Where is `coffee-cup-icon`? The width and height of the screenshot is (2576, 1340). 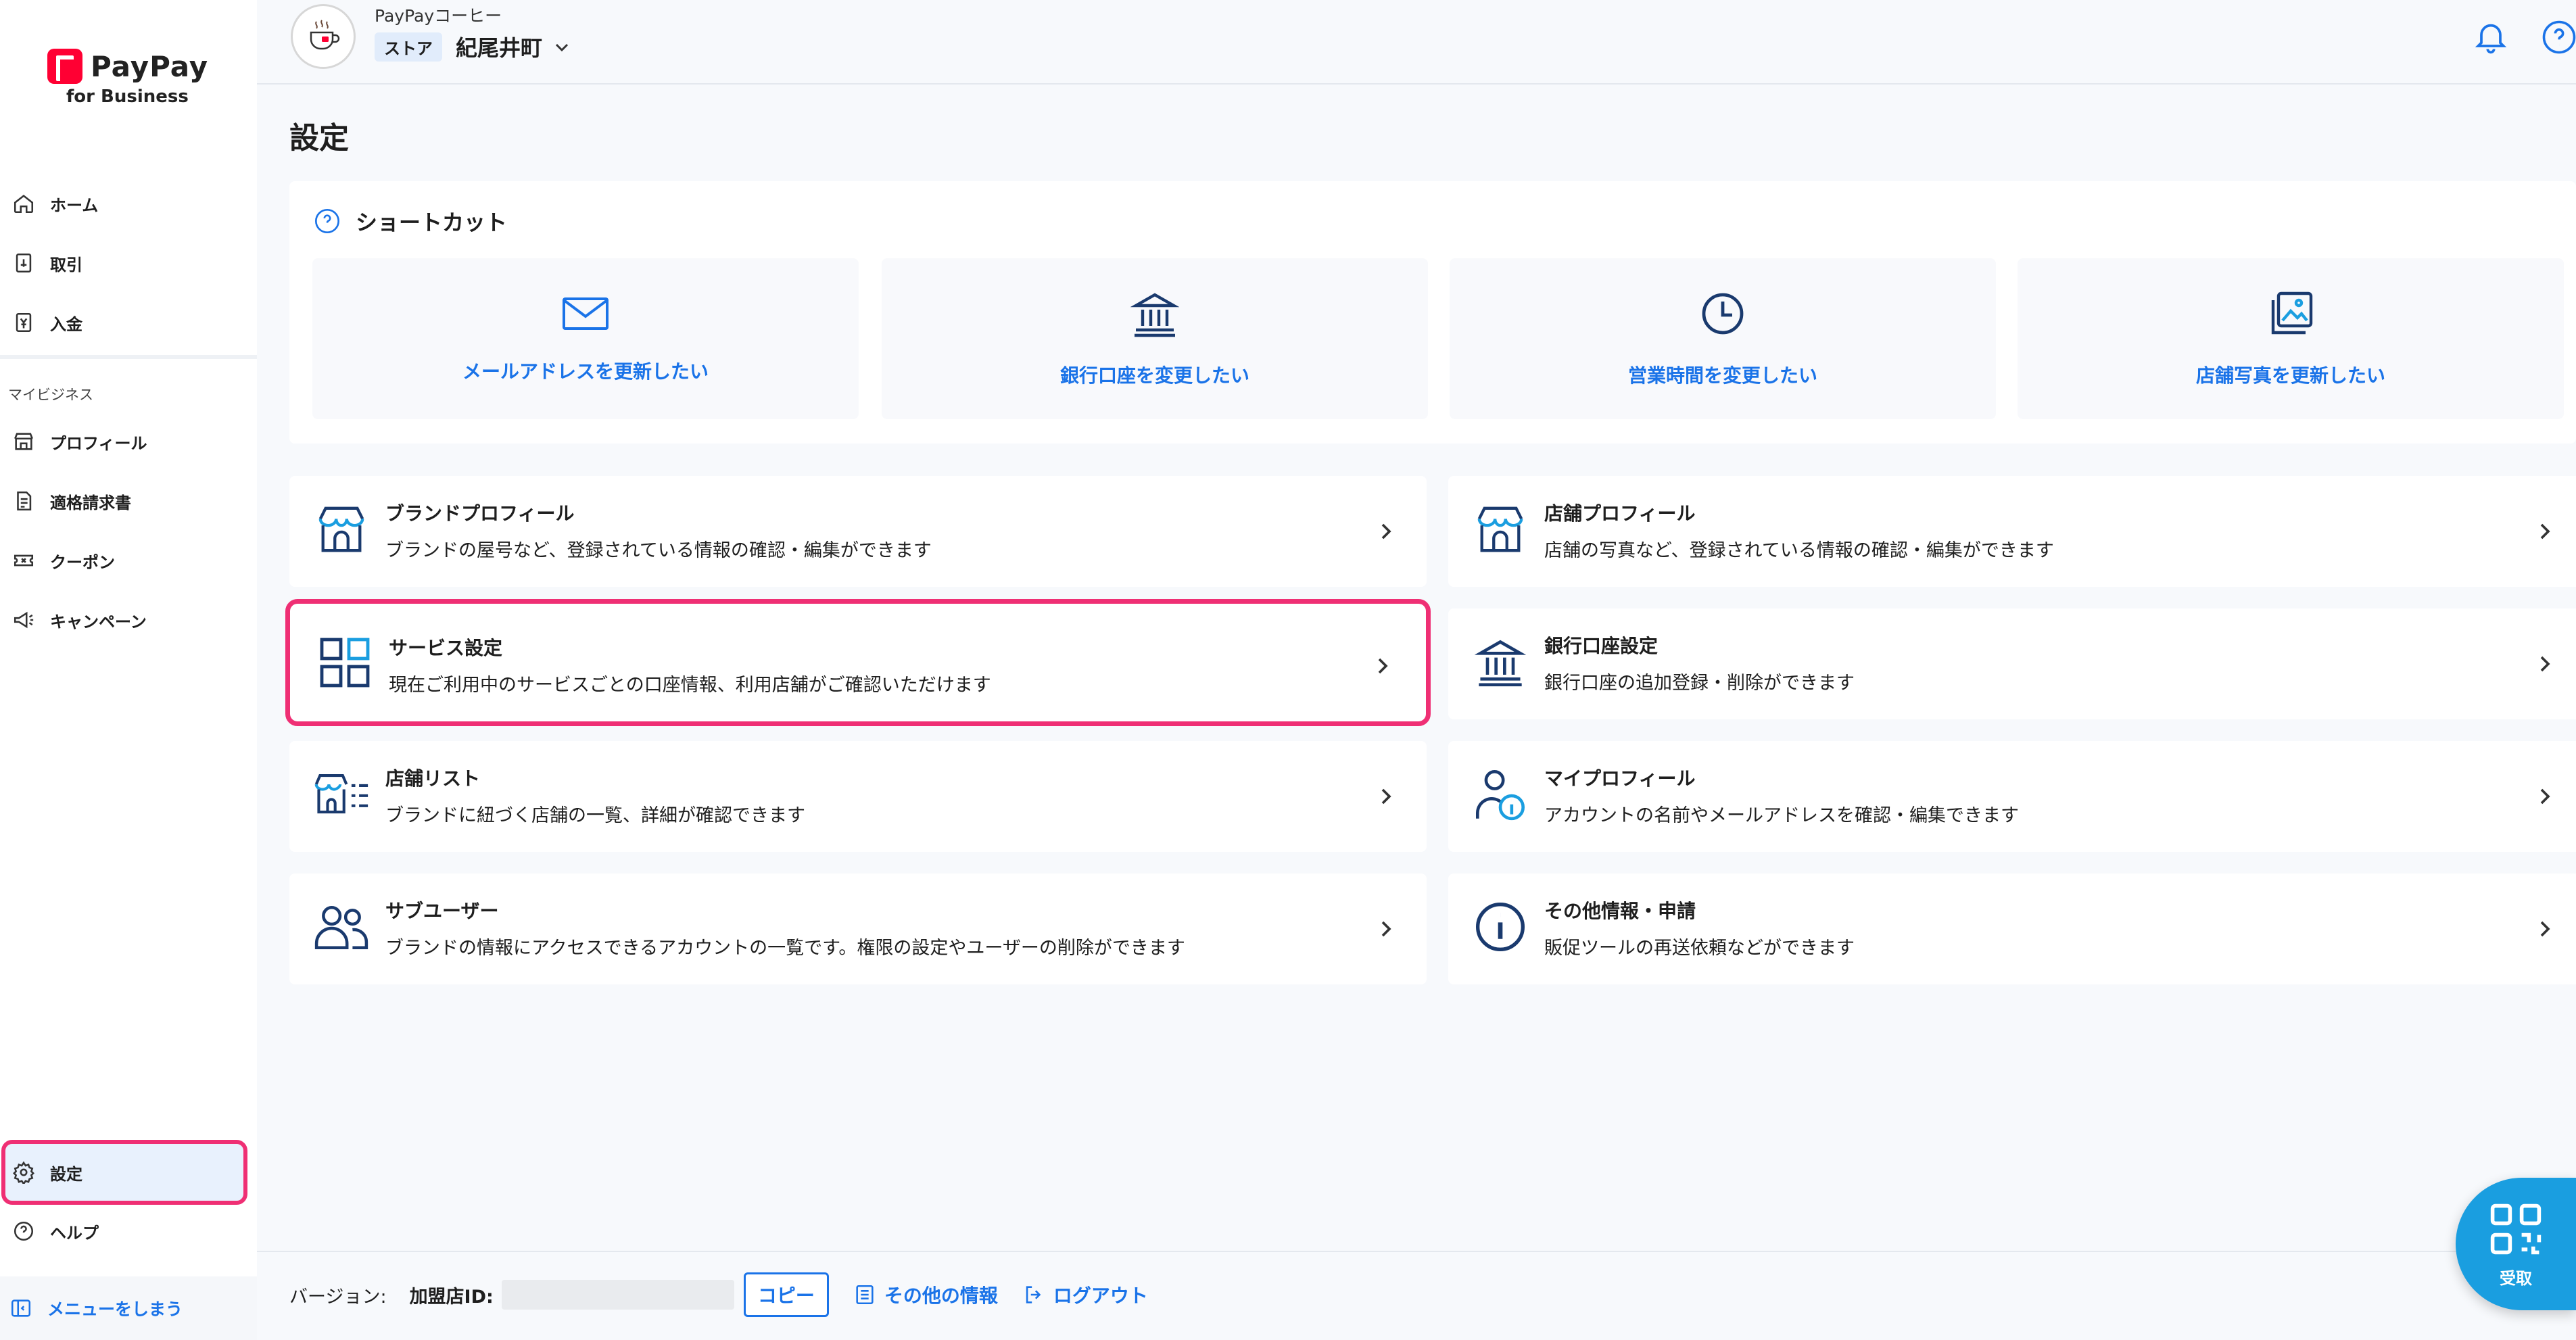
coffee-cup-icon is located at coordinates (325, 35).